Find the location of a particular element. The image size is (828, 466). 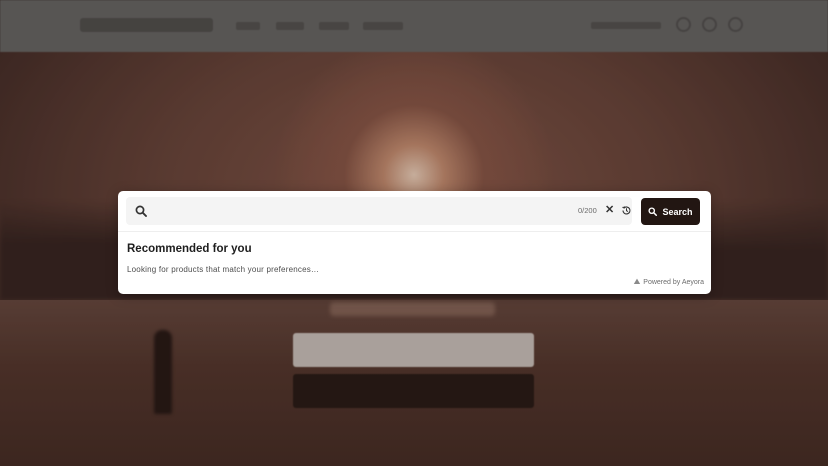

search-input is located at coordinates (361, 211).